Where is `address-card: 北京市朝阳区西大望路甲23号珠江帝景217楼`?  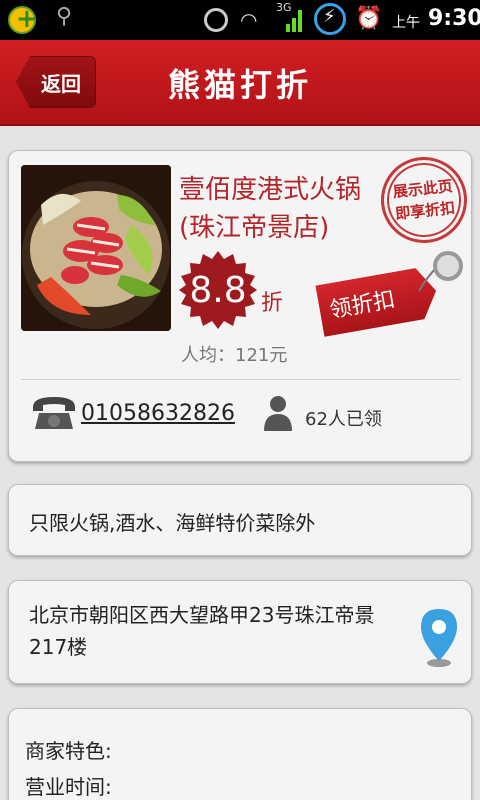
address-card: 北京市朝阳区西大望路甲23号珠江帝景217楼 is located at coordinates (240, 632).